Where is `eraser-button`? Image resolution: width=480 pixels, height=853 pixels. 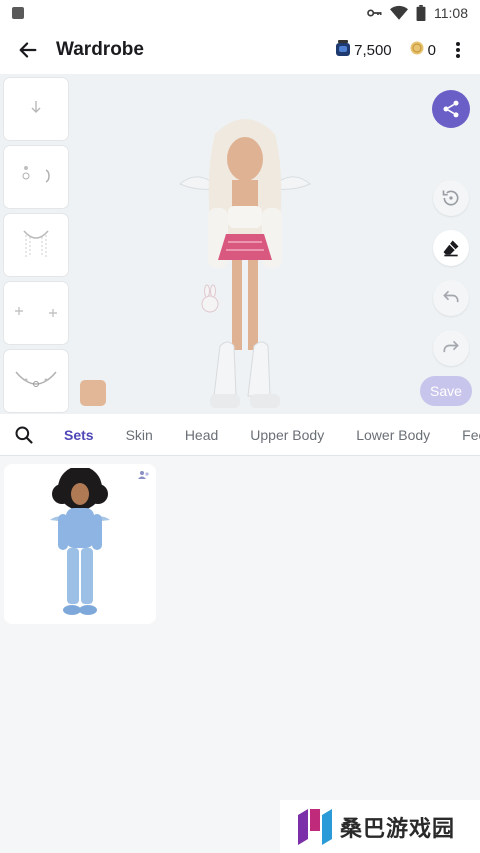
eraser-button is located at coordinates (451, 248).